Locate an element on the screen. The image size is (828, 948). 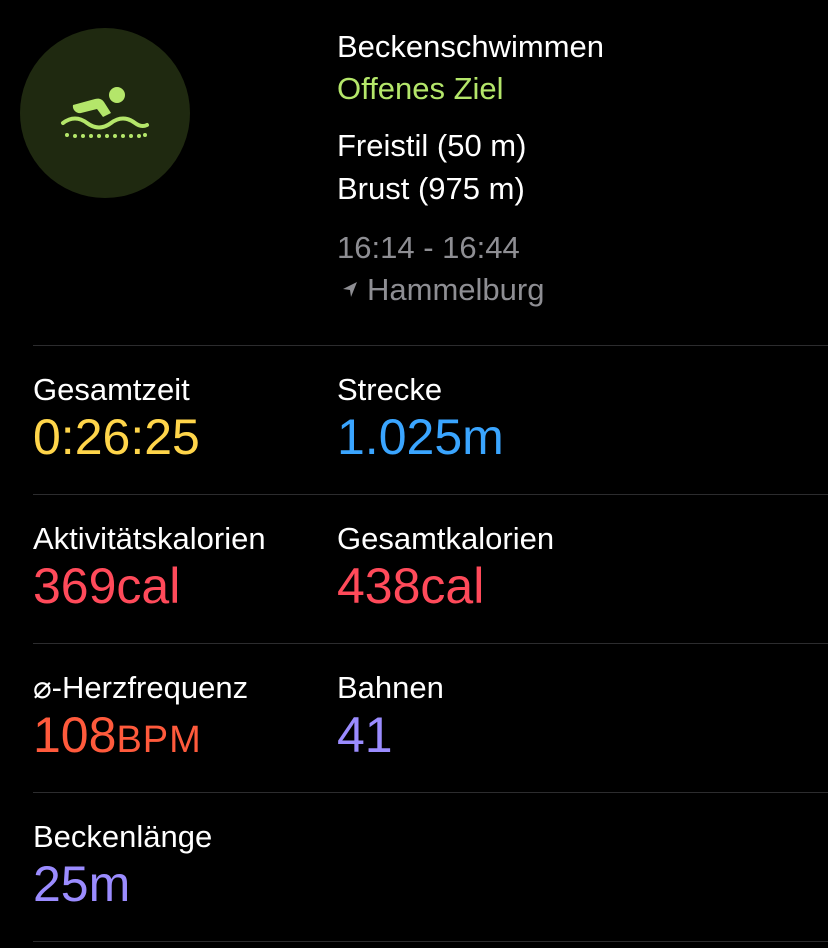
metric-value: 108BPM is located at coordinates (183, 737).